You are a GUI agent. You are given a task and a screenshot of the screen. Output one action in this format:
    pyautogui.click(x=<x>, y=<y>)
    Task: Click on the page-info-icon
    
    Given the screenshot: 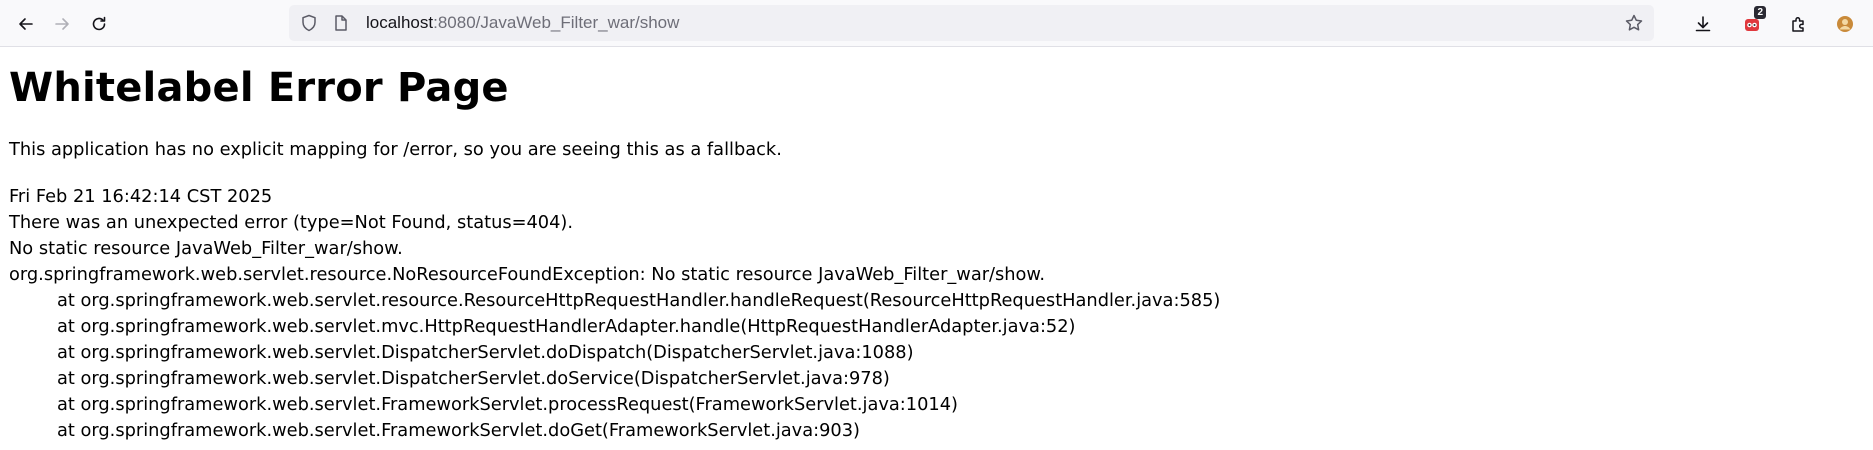 What is the action you would take?
    pyautogui.click(x=341, y=23)
    